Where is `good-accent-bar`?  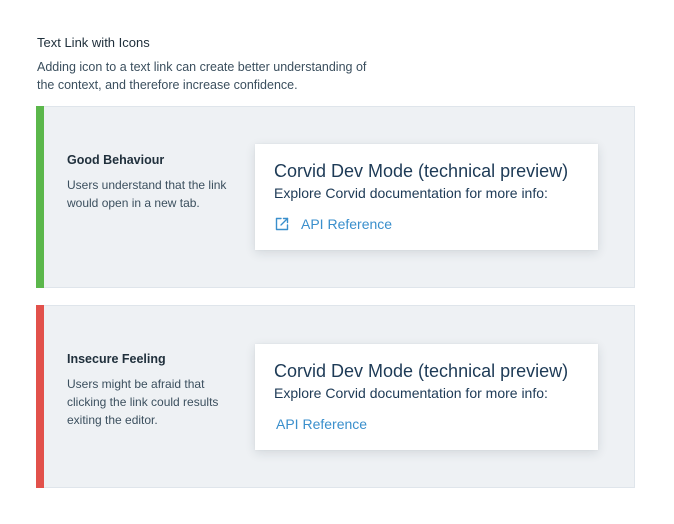 good-accent-bar is located at coordinates (40, 197).